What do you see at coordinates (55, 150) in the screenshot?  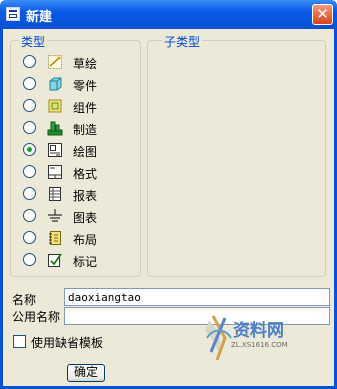 I see `drawing-icon` at bounding box center [55, 150].